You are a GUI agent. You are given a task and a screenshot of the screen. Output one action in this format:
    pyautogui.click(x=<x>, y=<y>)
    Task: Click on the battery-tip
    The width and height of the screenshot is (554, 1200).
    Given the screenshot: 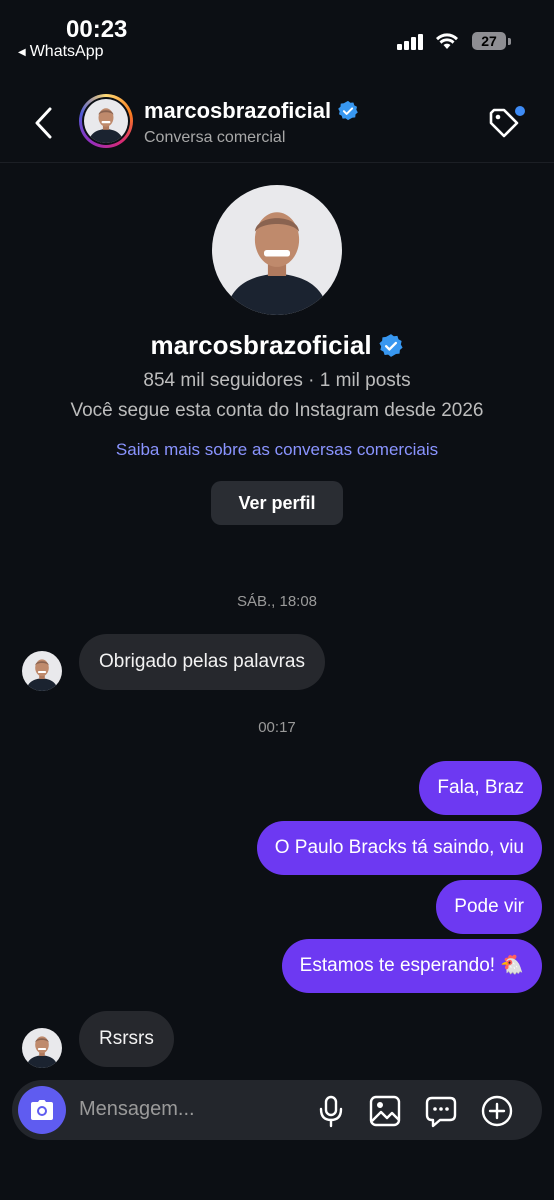 What is the action you would take?
    pyautogui.click(x=509, y=41)
    